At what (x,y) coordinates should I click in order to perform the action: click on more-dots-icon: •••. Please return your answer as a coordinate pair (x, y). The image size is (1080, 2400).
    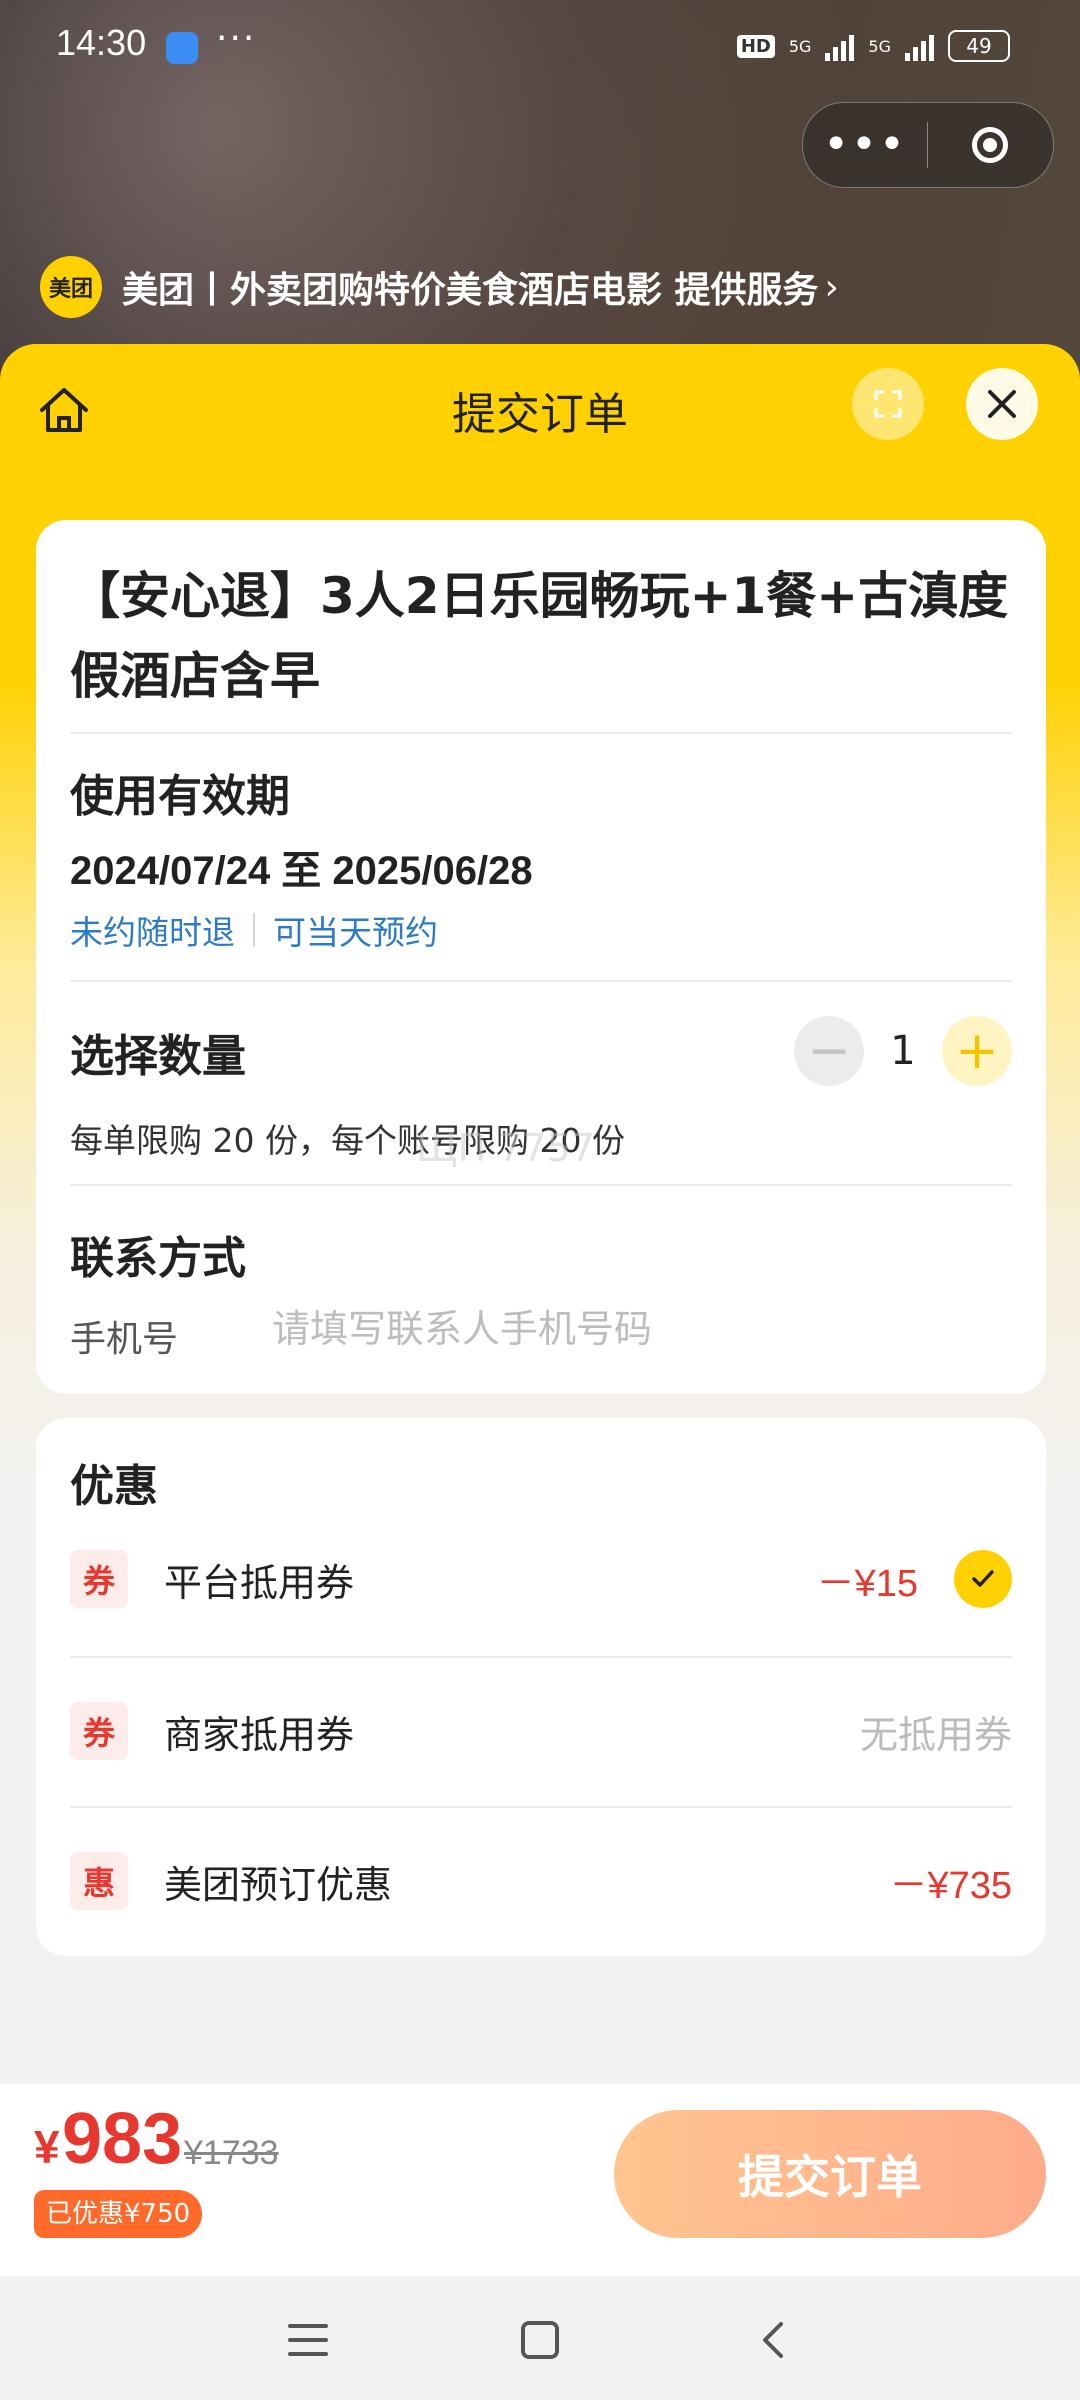
    Looking at the image, I should click on (865, 145).